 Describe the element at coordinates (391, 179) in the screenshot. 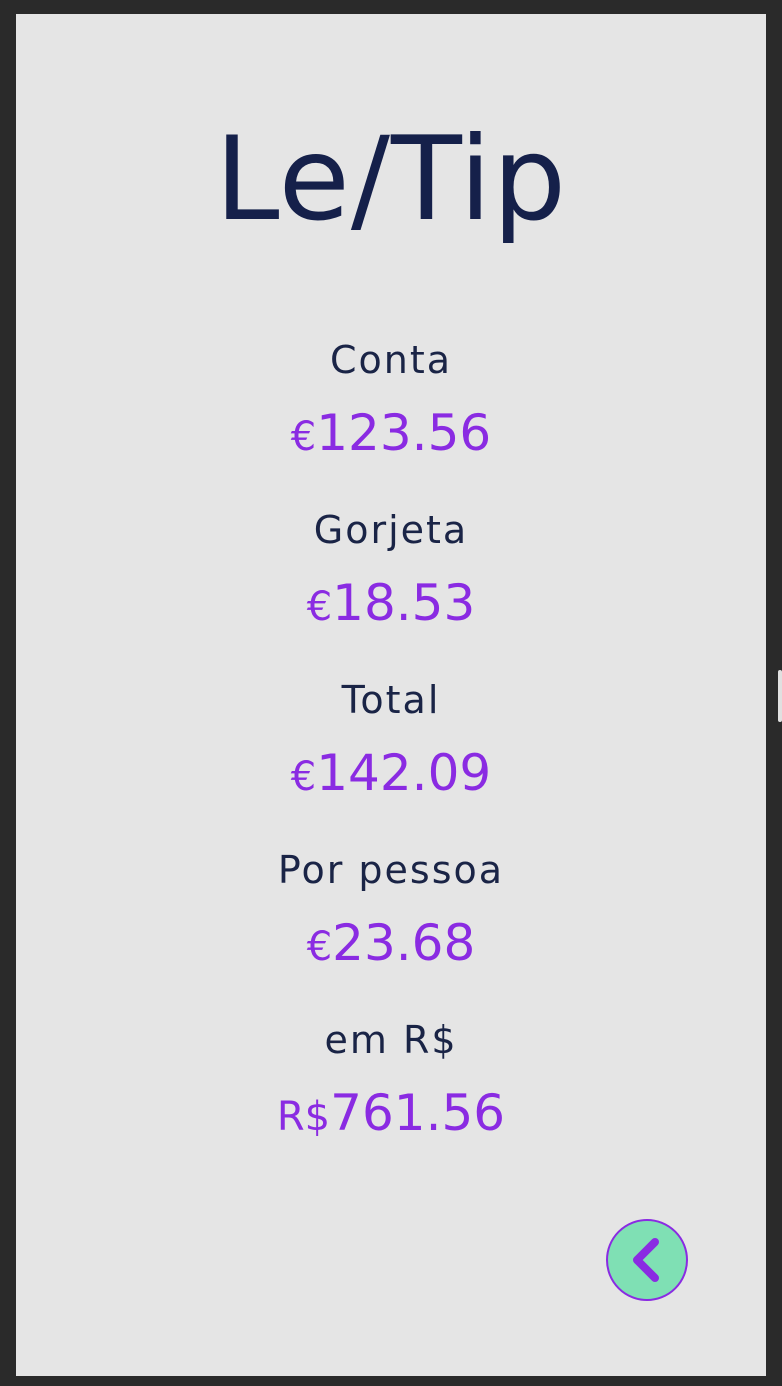

I see `app-title: Le/Tip` at that location.